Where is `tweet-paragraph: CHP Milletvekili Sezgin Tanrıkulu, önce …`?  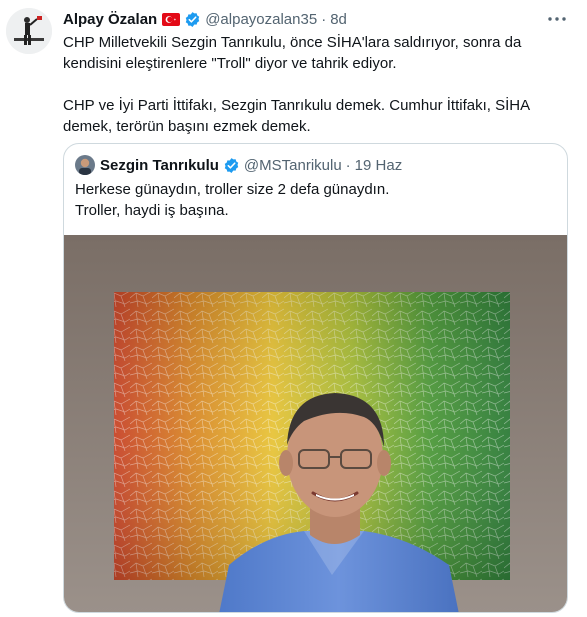 tweet-paragraph: CHP Milletvekili Sezgin Tanrıkulu, önce … is located at coordinates (292, 53).